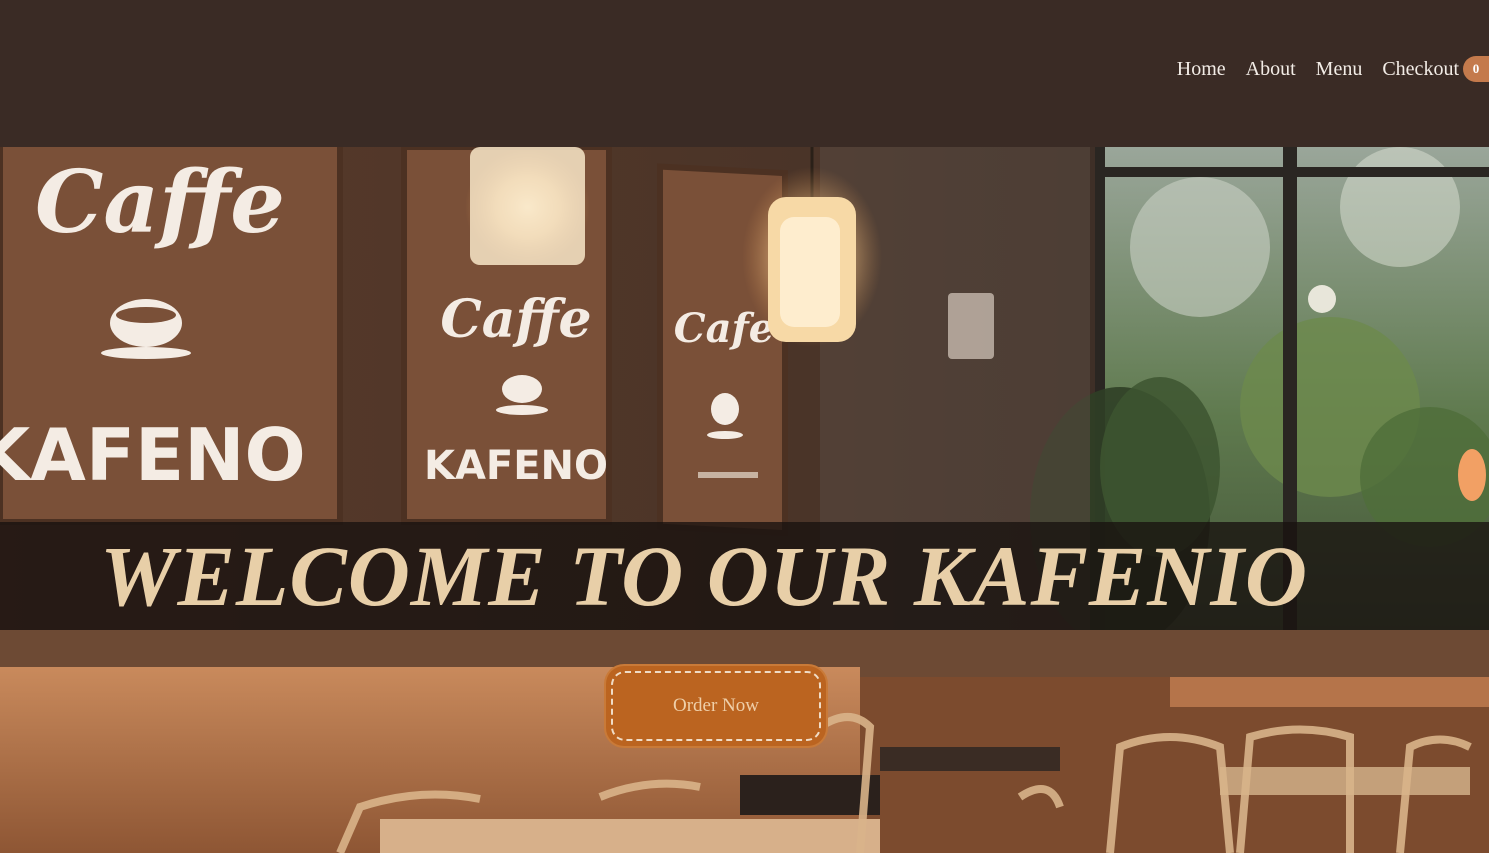  What do you see at coordinates (153, 455) in the screenshot?
I see `sign1-bottom-text: KAFENO` at bounding box center [153, 455].